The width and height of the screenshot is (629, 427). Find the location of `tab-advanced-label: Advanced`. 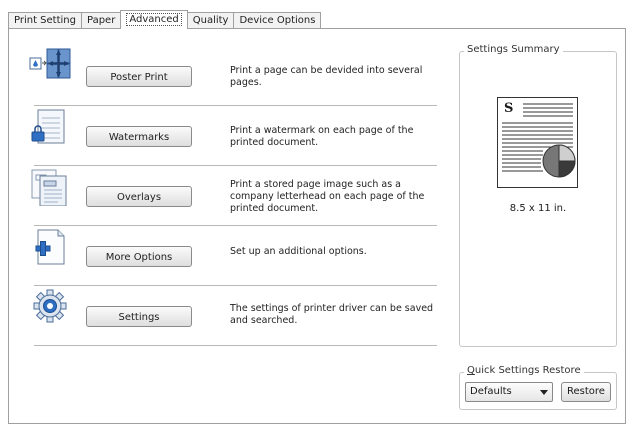

tab-advanced-label: Advanced is located at coordinates (154, 19).